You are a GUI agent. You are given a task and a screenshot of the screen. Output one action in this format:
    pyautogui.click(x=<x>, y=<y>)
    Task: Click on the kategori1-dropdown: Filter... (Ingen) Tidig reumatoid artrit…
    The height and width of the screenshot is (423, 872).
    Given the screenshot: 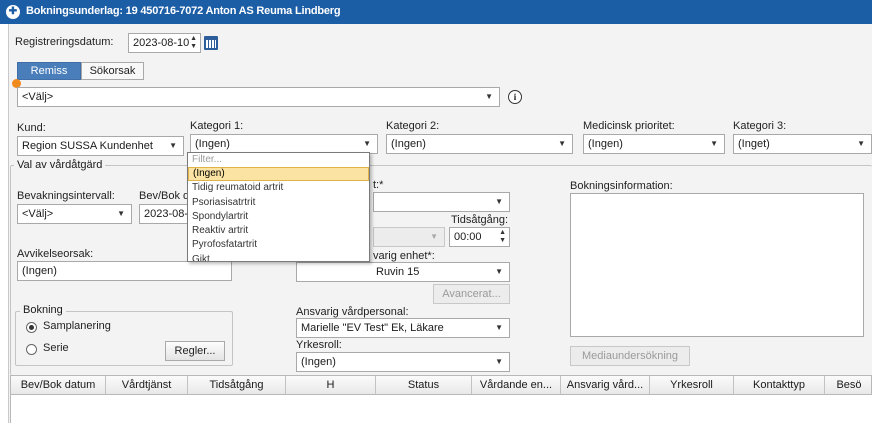 What is the action you would take?
    pyautogui.click(x=278, y=207)
    